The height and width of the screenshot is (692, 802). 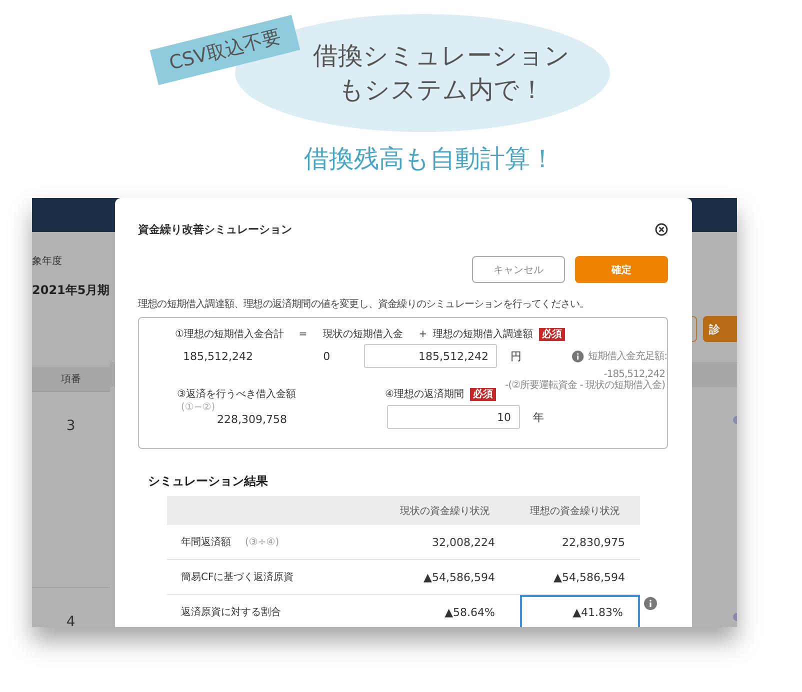 What do you see at coordinates (71, 607) in the screenshot?
I see `row-number: 4` at bounding box center [71, 607].